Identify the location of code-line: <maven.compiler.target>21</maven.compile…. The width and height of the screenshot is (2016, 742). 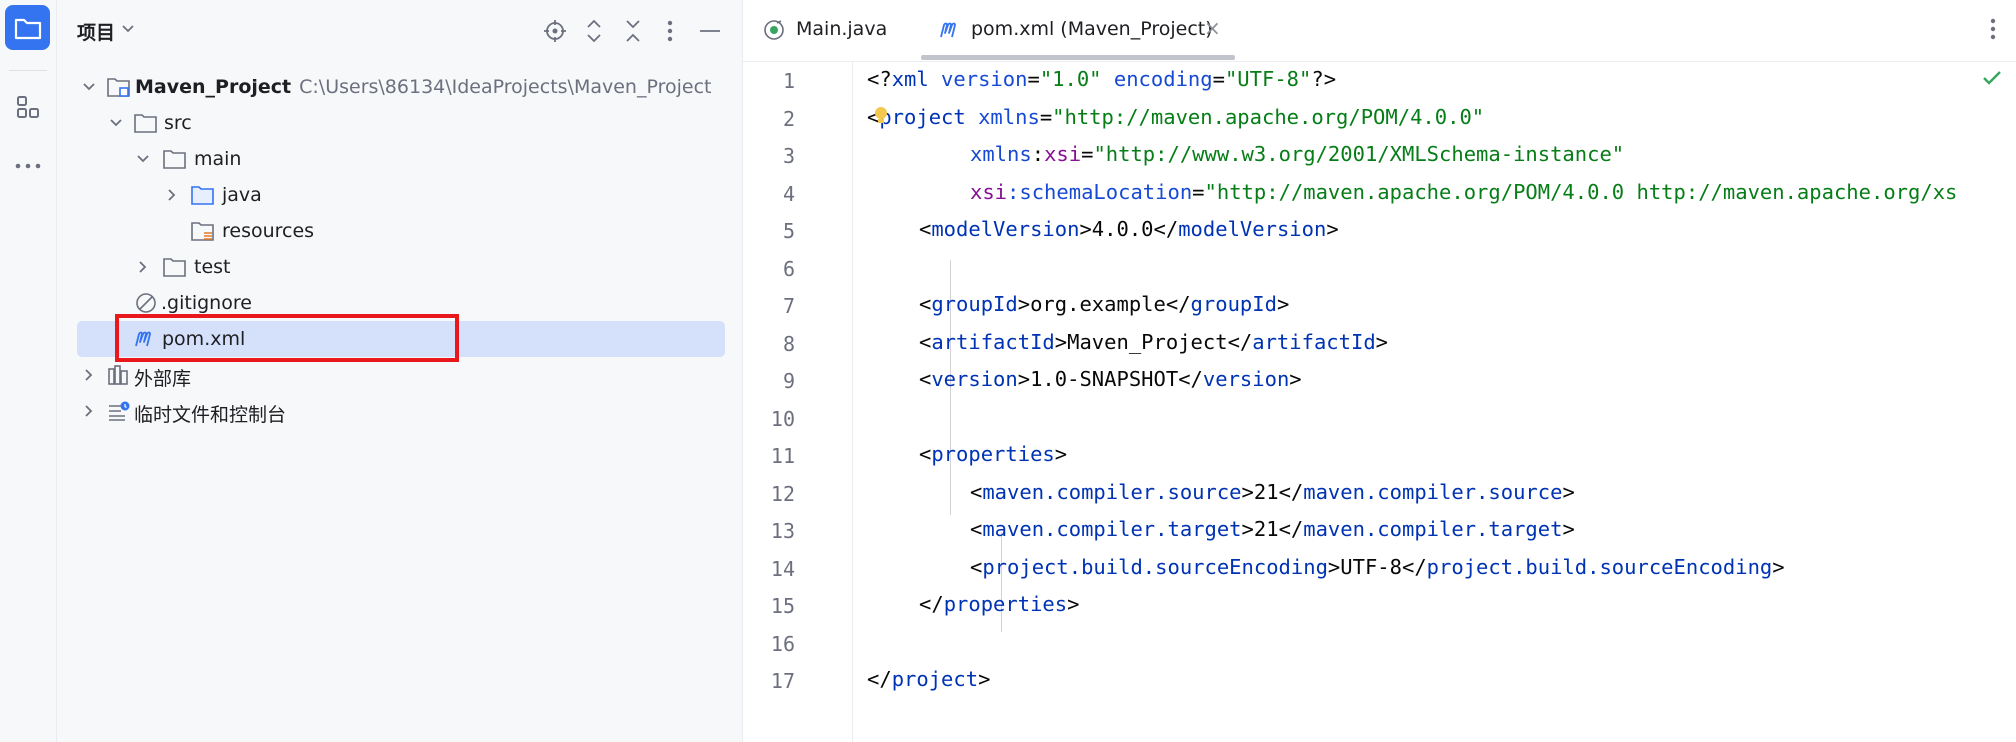
(1272, 529).